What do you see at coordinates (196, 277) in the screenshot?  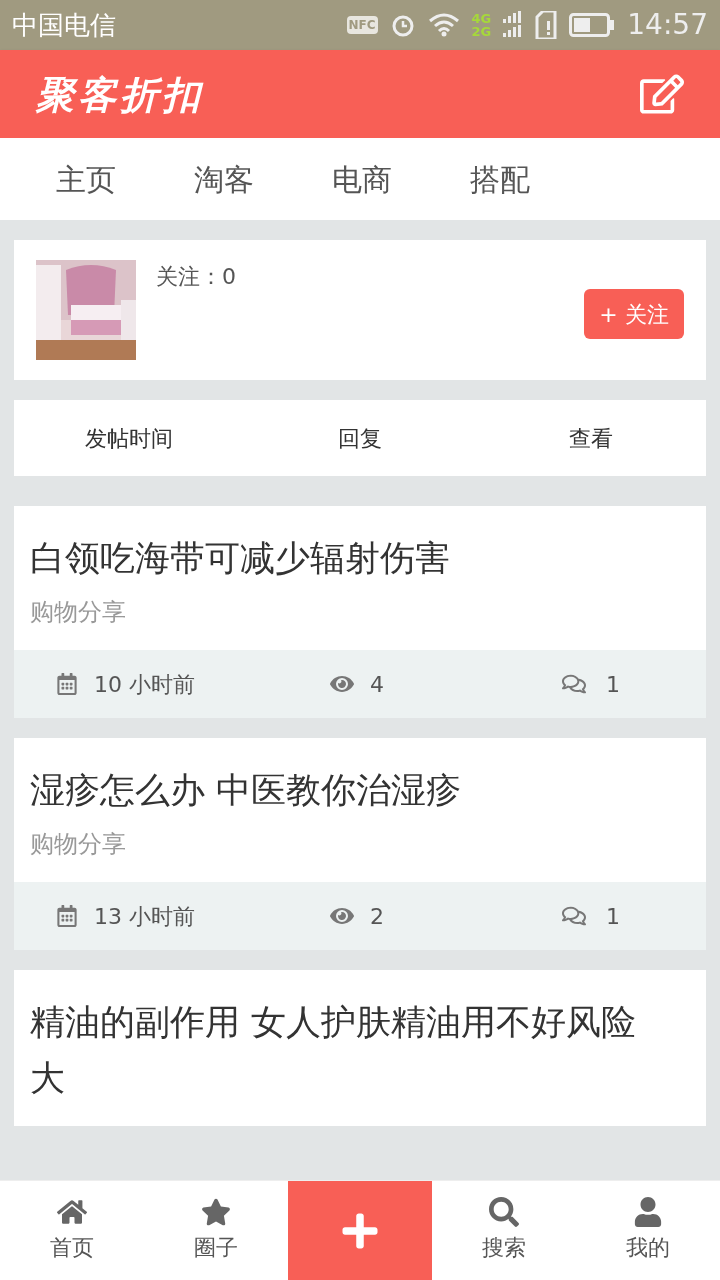 I see `follow-count: 关注：0` at bounding box center [196, 277].